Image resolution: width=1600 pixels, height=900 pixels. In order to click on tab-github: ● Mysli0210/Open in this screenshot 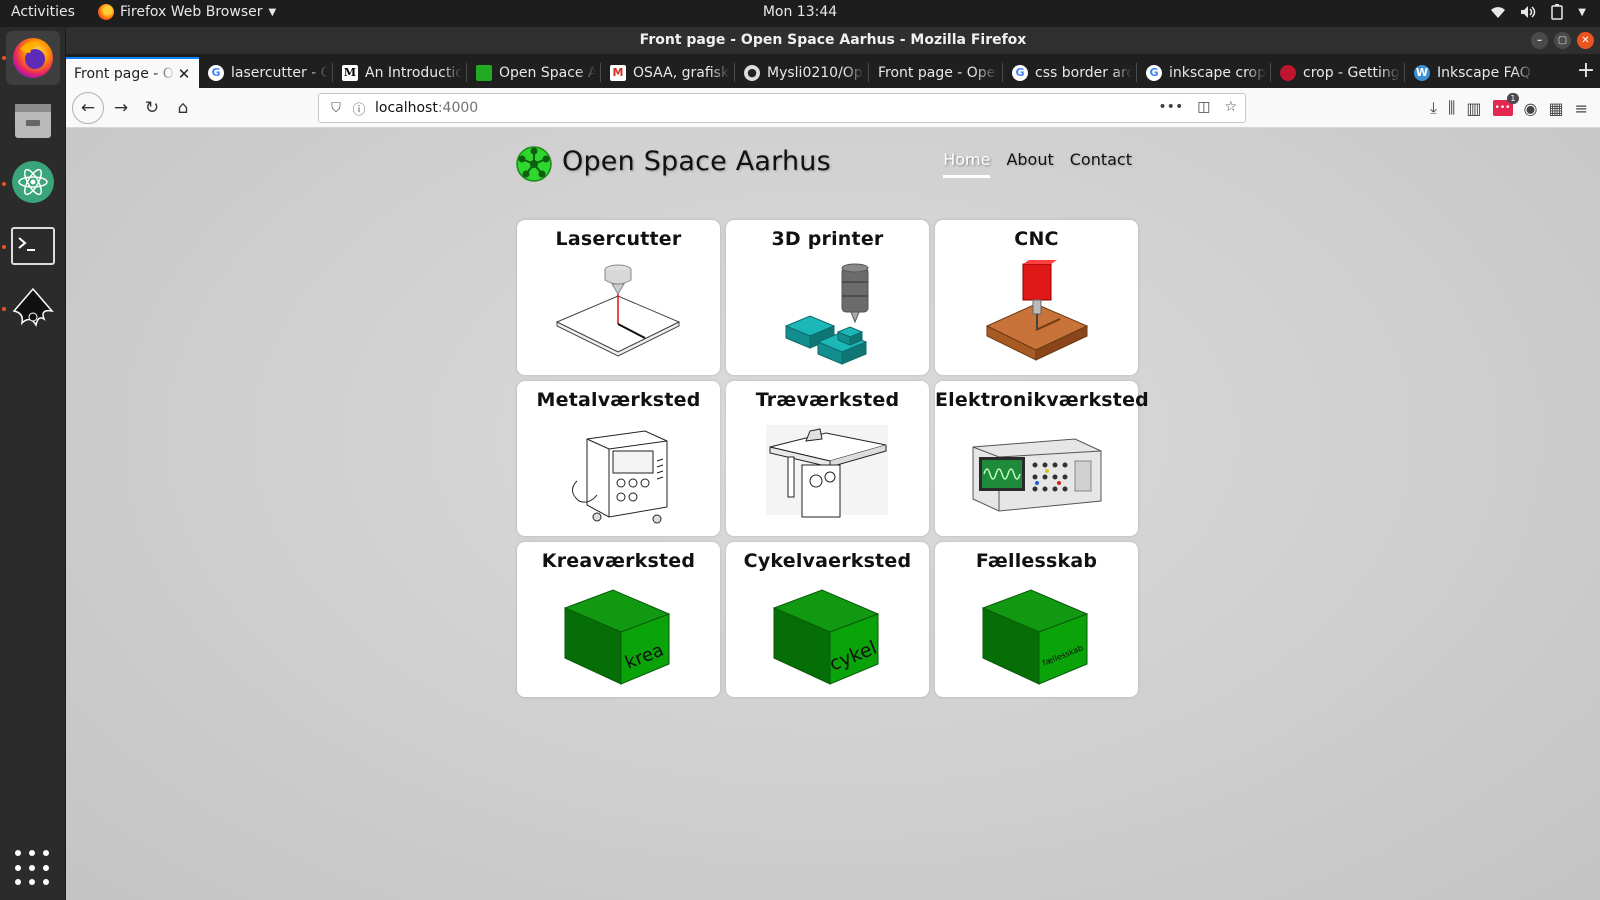, I will do `click(800, 72)`.